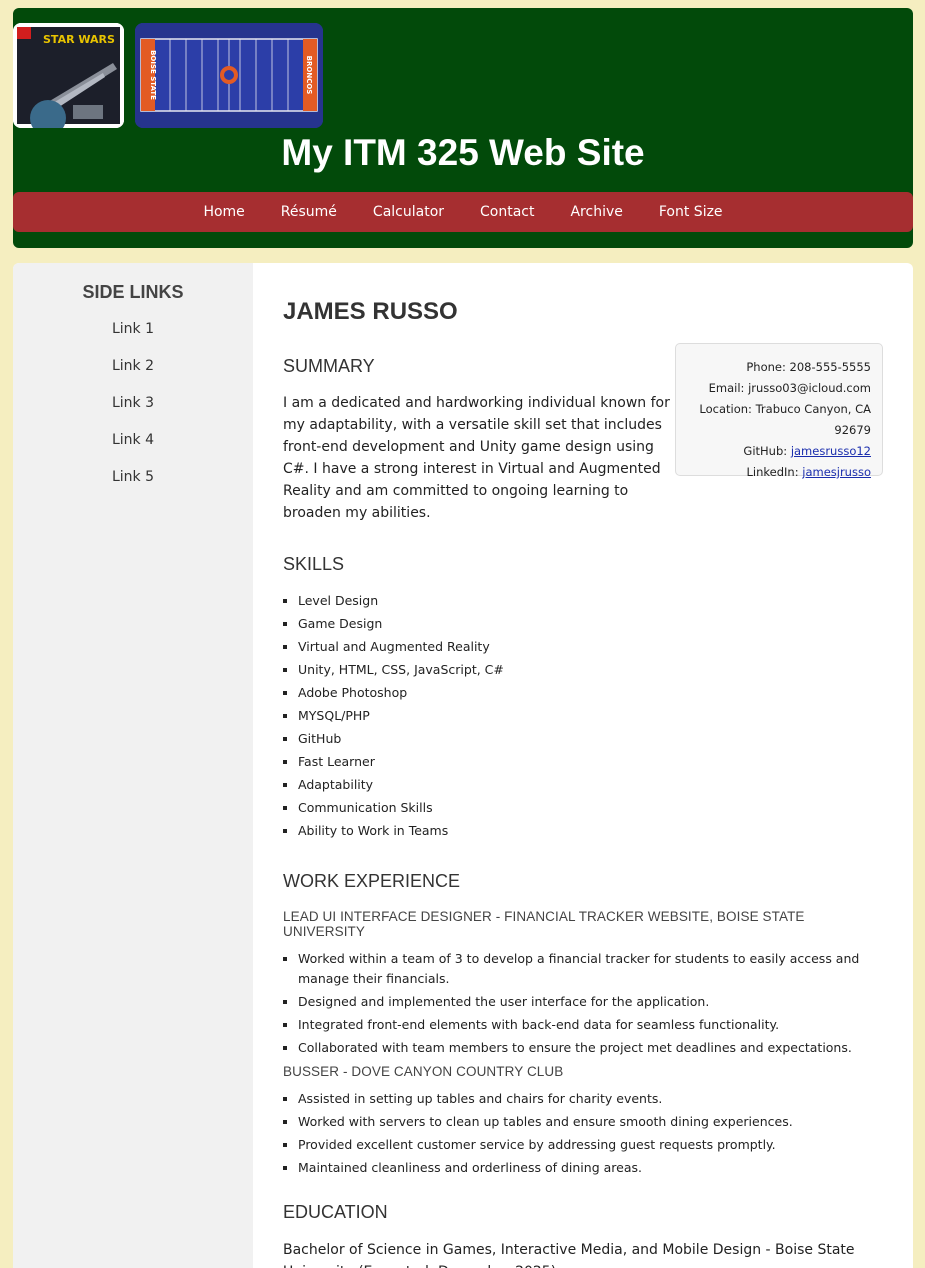 The image size is (925, 1268). I want to click on nav-archive: Archive, so click(596, 212).